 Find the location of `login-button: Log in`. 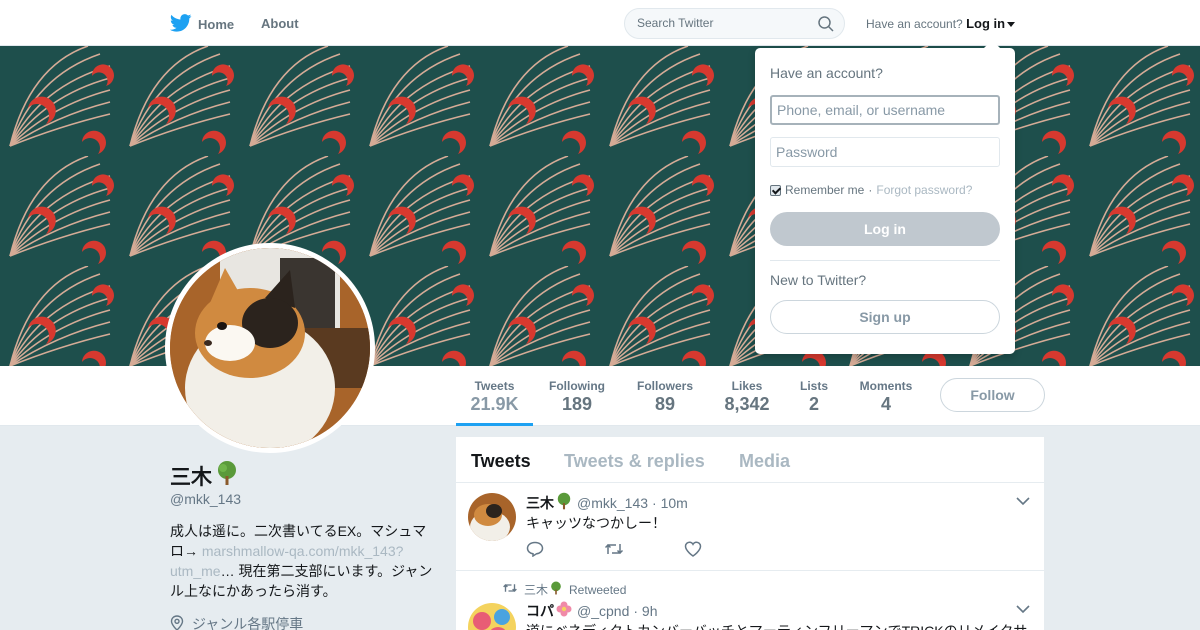

login-button: Log in is located at coordinates (885, 229).